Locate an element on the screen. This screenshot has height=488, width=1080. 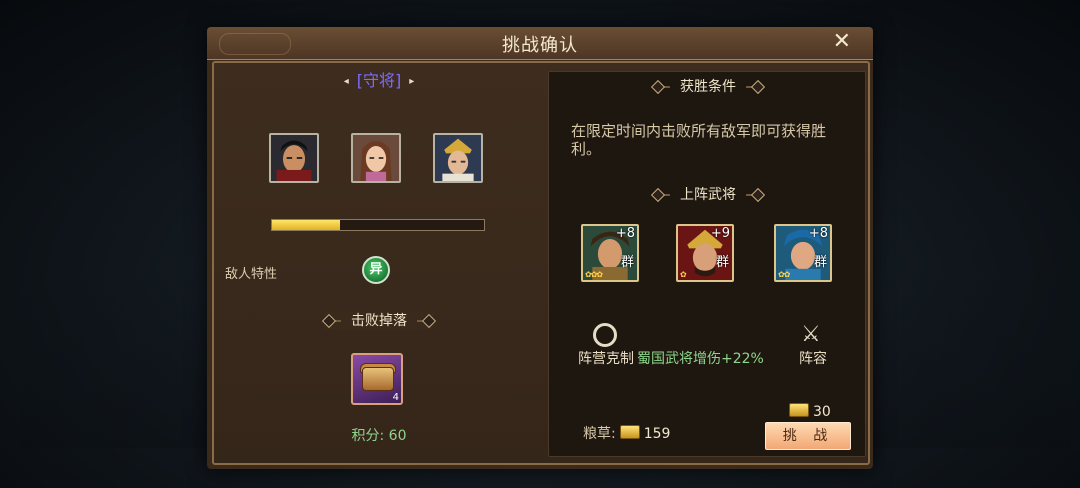
win-condition-title: 获胜条件 is located at coordinates (708, 87).